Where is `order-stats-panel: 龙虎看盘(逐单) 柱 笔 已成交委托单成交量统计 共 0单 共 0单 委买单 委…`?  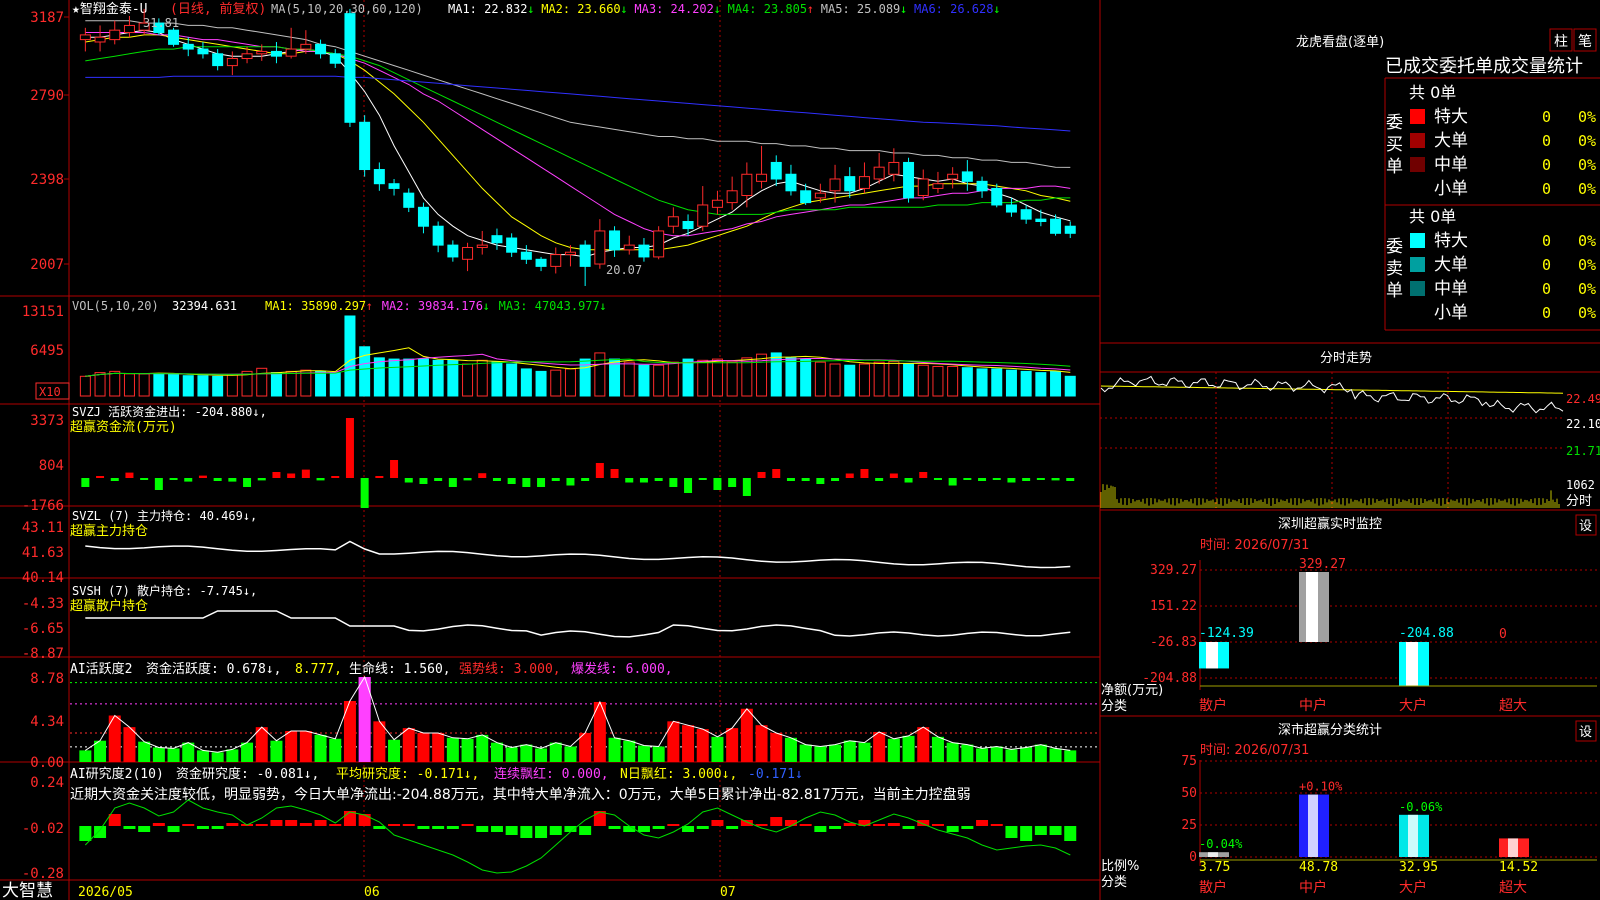
order-stats-panel: 龙虎看盘(逐单) 柱 笔 已成交委托单成交量统计 共 0单 共 0单 委买单 委… is located at coordinates (1446, 175).